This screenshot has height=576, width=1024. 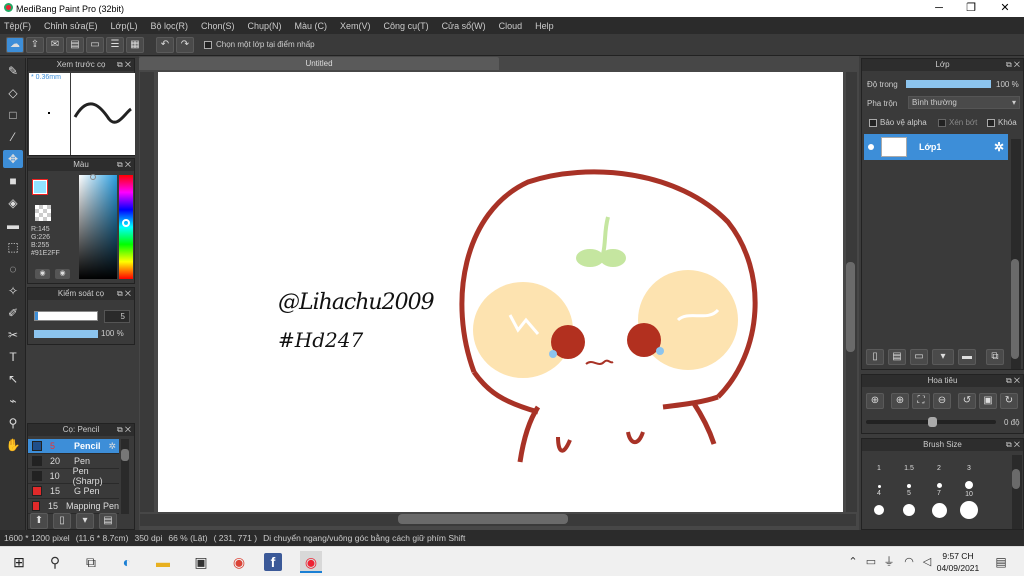 What do you see at coordinates (498, 520) in the screenshot?
I see `horizontal-scrollbar` at bounding box center [498, 520].